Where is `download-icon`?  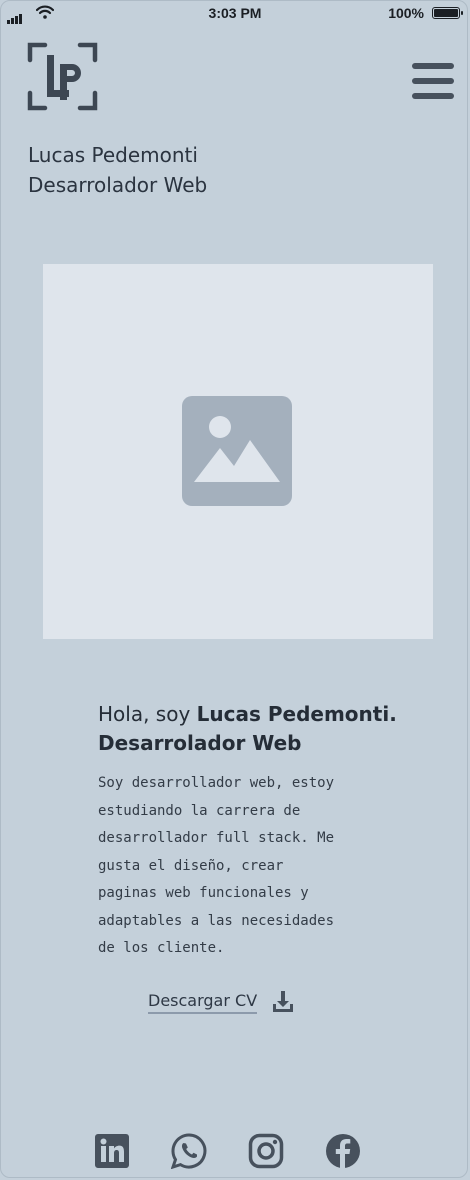
download-icon is located at coordinates (283, 1002).